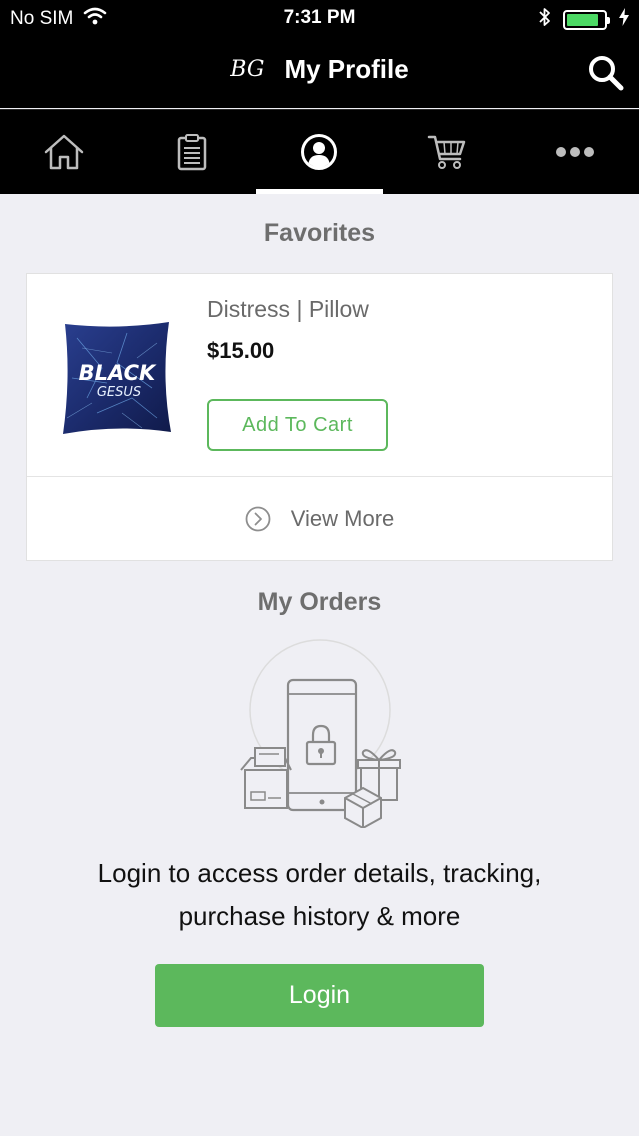 This screenshot has height=1136, width=639. What do you see at coordinates (288, 309) in the screenshot?
I see `product-name: Distress | Pillow` at bounding box center [288, 309].